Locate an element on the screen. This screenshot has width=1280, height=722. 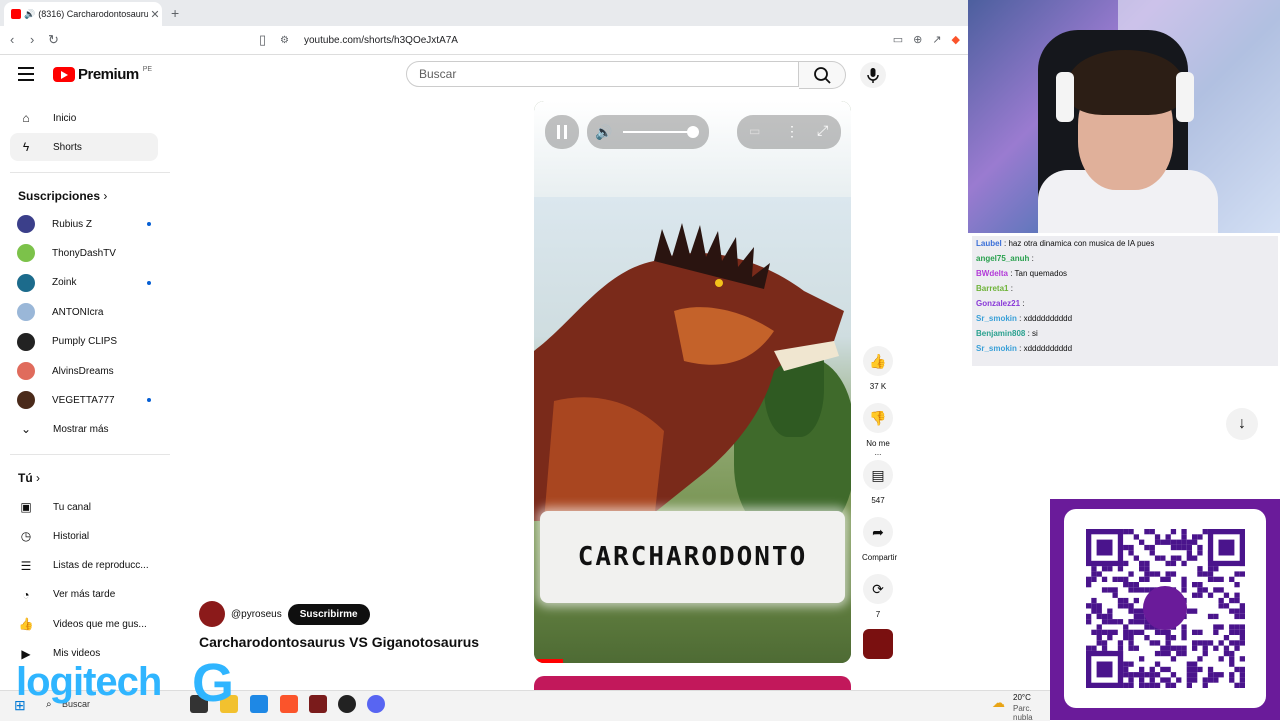
video-title: Carcharodontosaurus VS Giganotosaurus is located at coordinates (339, 642).